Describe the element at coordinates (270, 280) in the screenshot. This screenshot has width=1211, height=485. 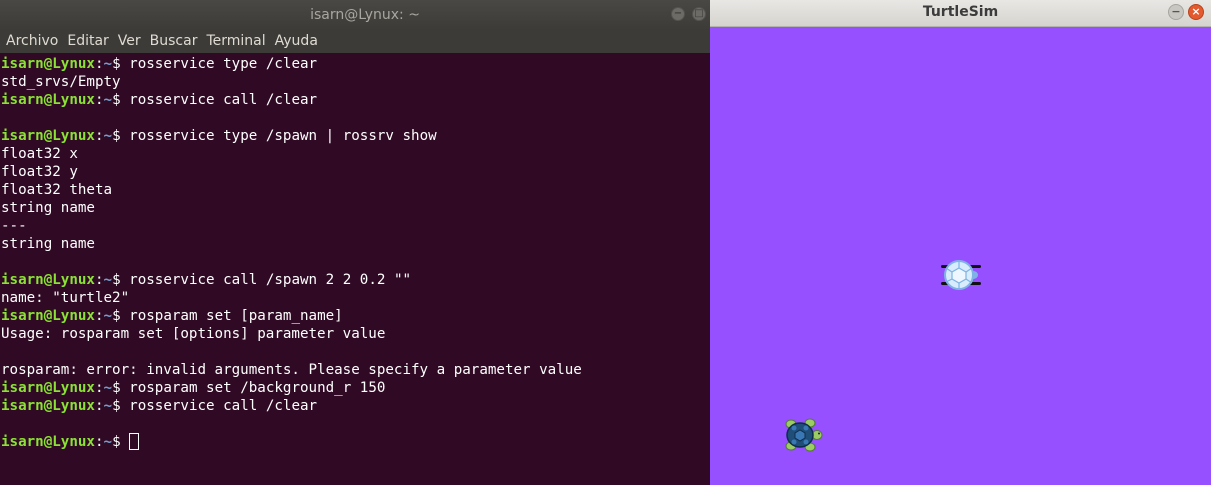
I see `command-text: rosservice call /spawn 2 2 0.2 ""` at that location.